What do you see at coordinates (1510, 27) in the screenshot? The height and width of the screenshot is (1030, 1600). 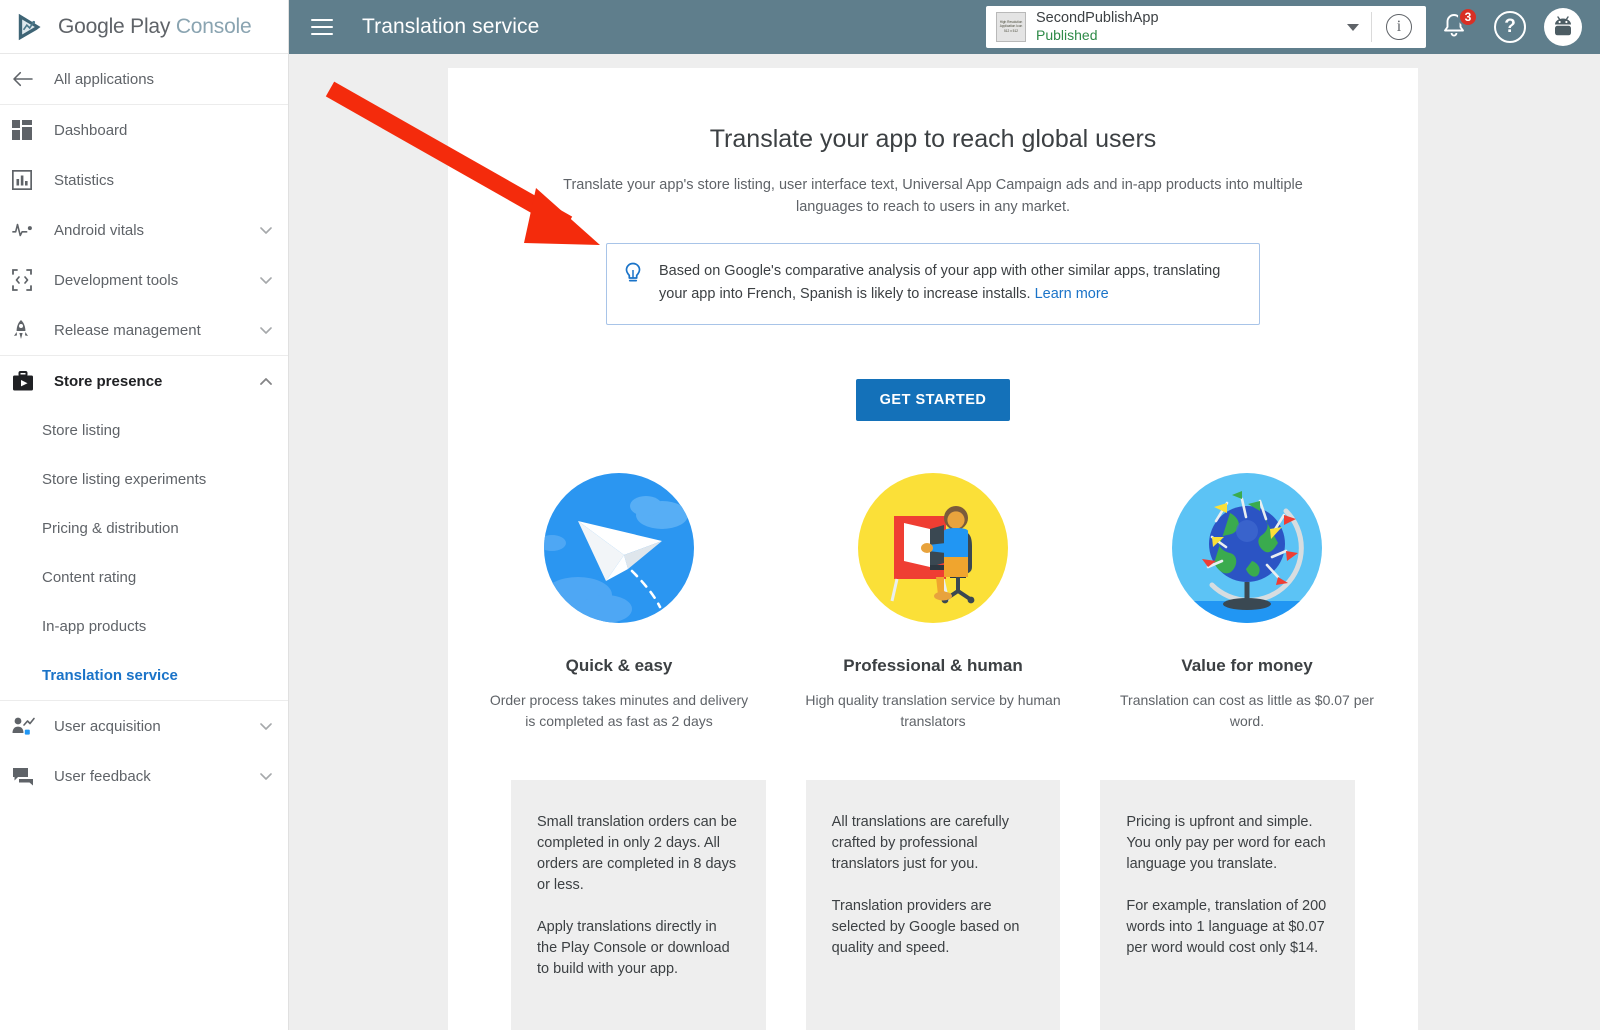 I see `help-question-icon: ?` at bounding box center [1510, 27].